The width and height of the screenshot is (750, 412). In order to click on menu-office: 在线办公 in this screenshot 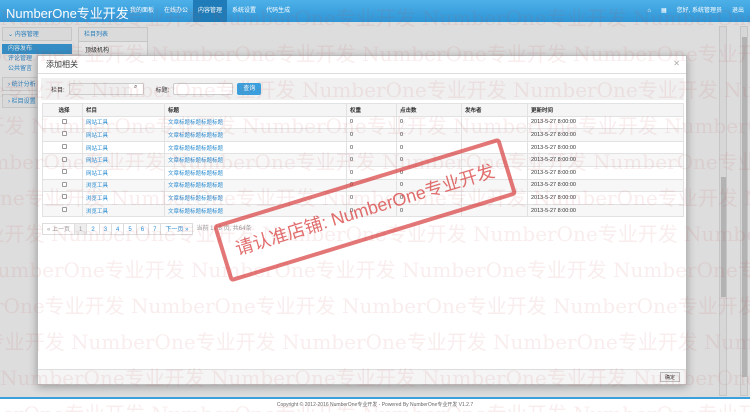, I will do `click(176, 11)`.